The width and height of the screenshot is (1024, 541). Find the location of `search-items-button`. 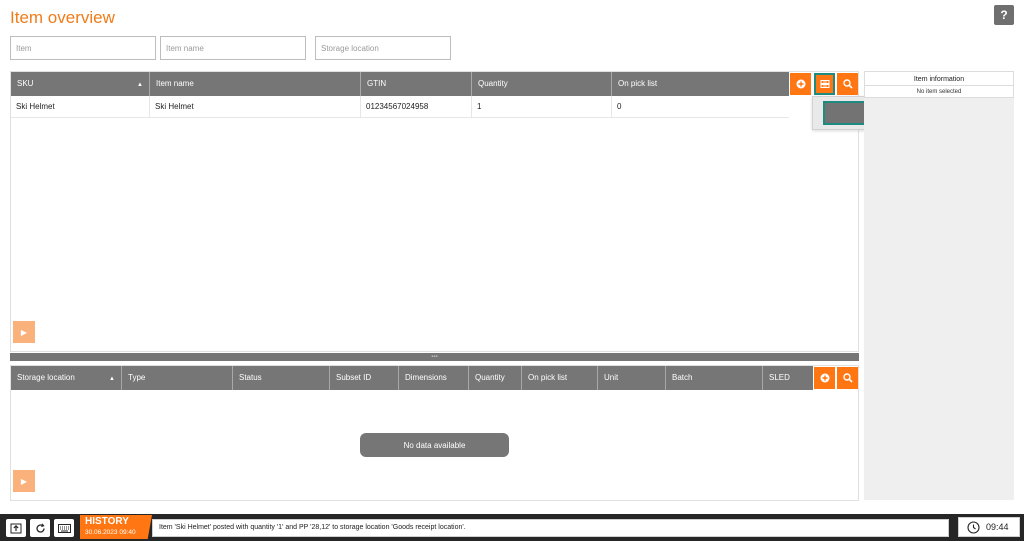

search-items-button is located at coordinates (847, 84).